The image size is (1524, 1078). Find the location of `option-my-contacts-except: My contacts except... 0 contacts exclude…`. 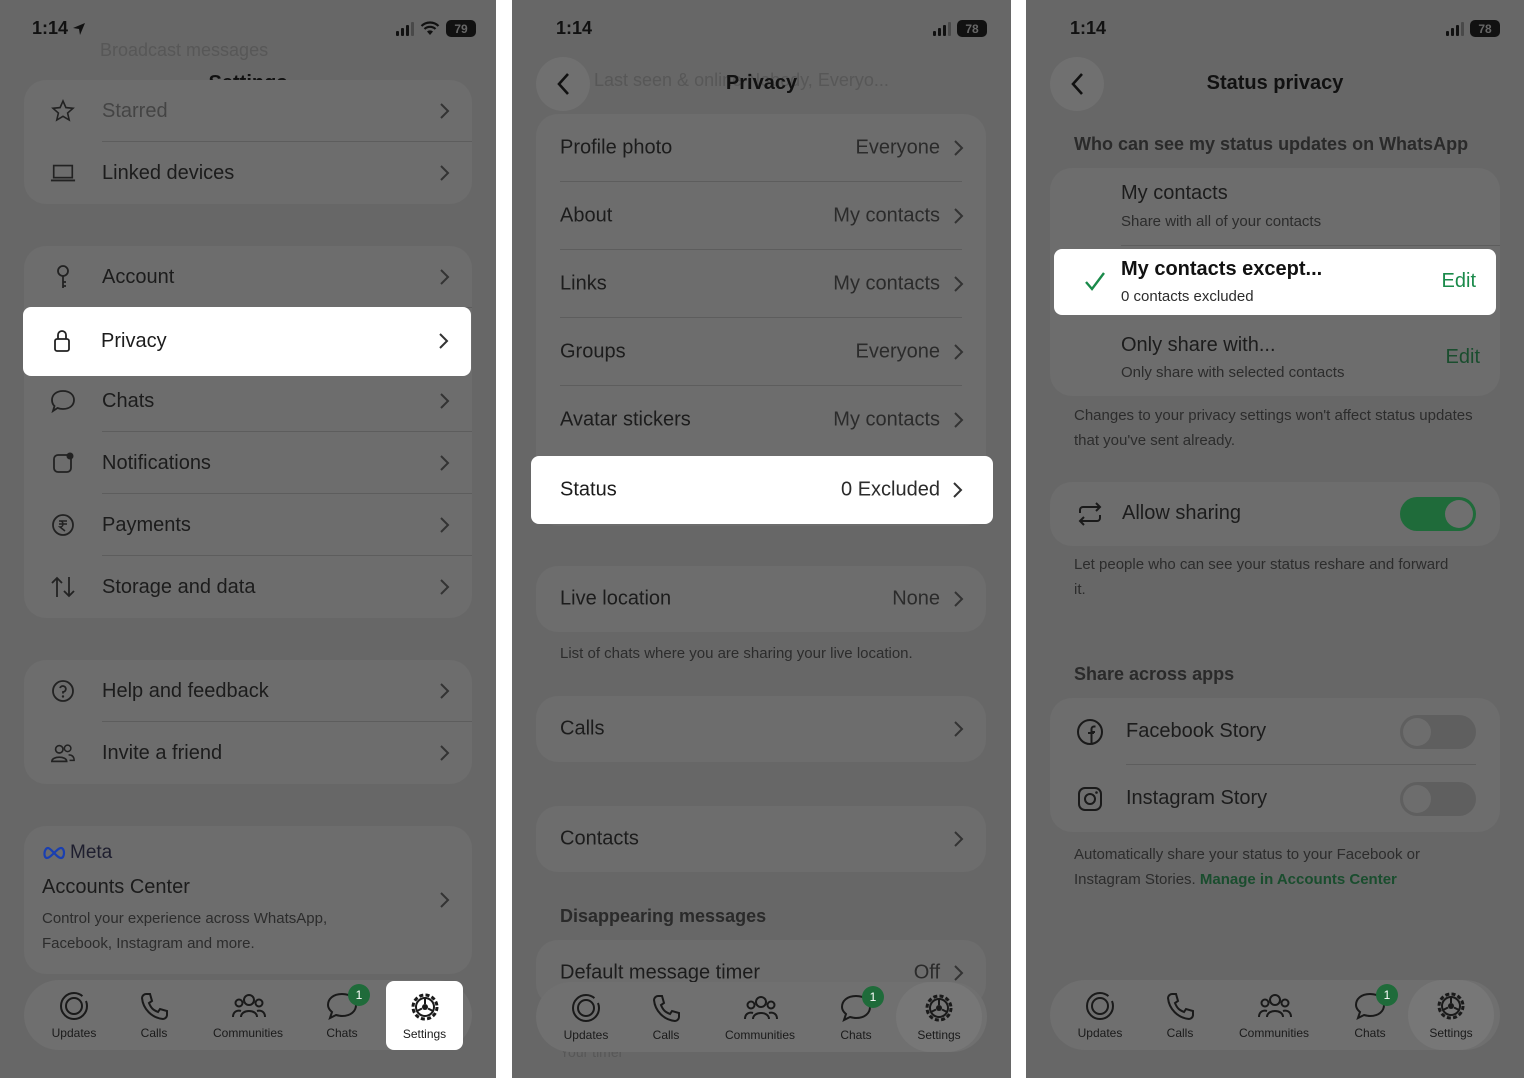

option-my-contacts-except: My contacts except... 0 contacts exclude… is located at coordinates (1275, 282).